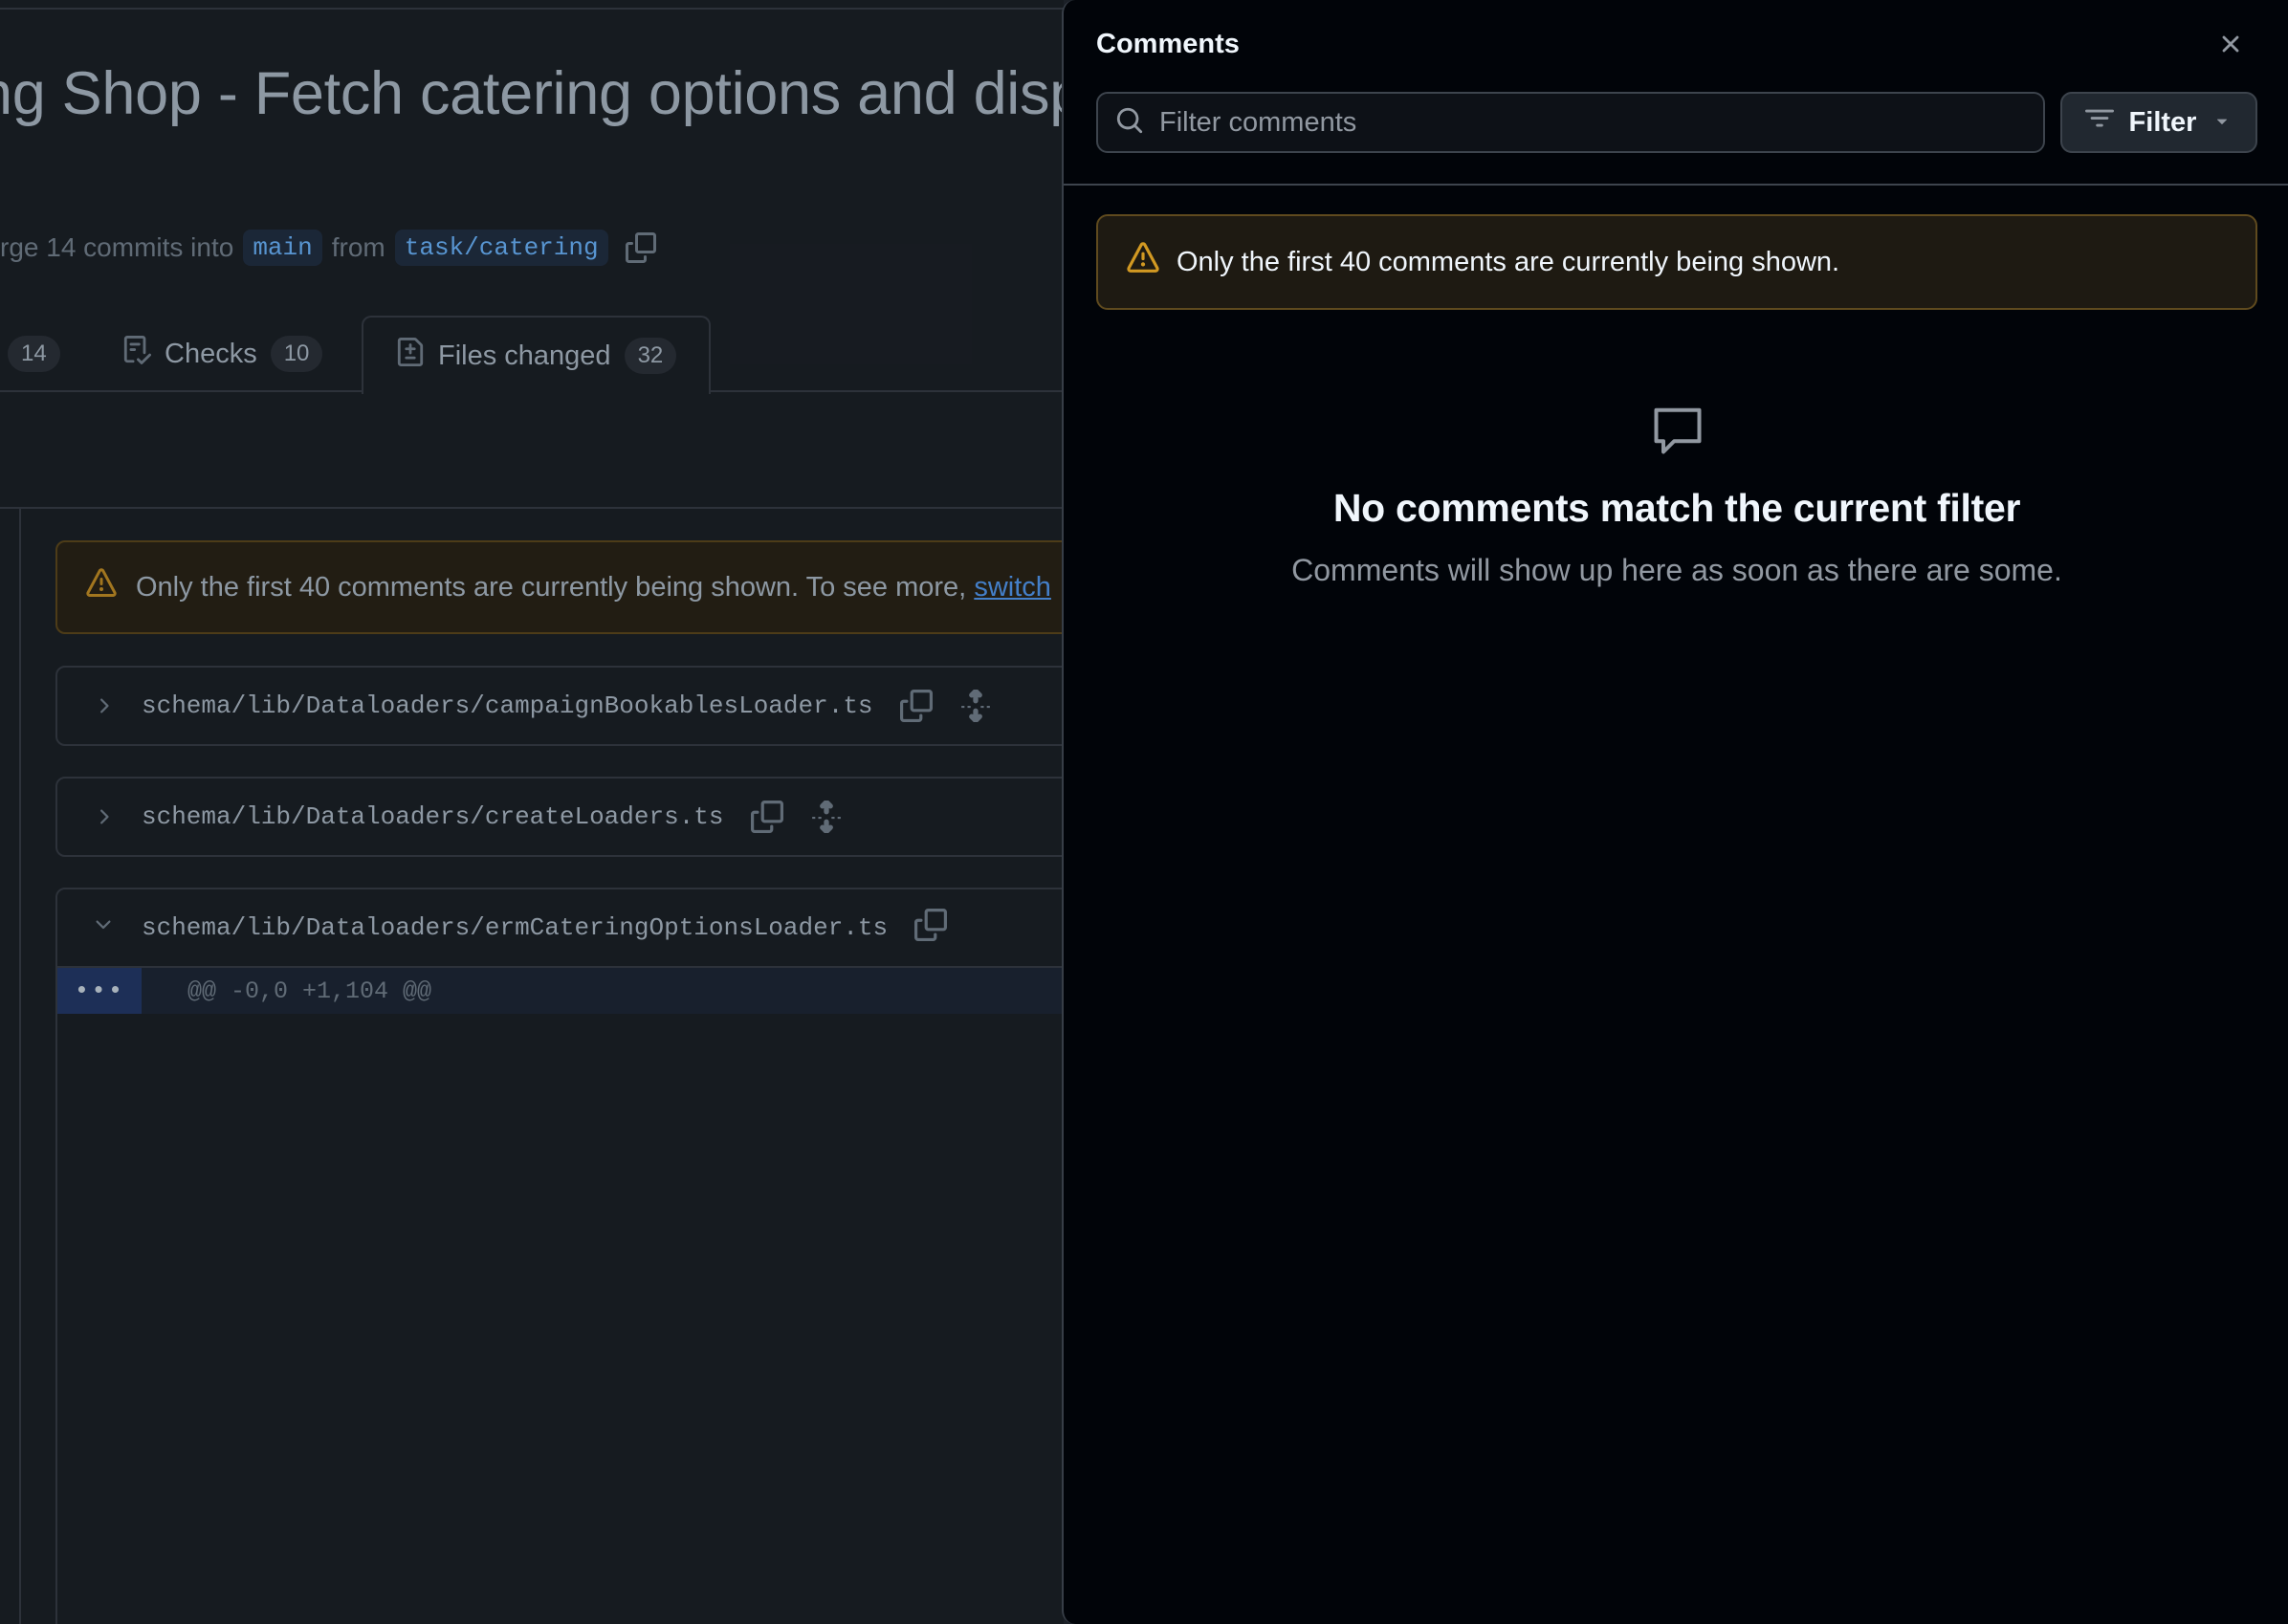 The width and height of the screenshot is (2288, 1624). What do you see at coordinates (410, 356) in the screenshot?
I see `file-diff-icon` at bounding box center [410, 356].